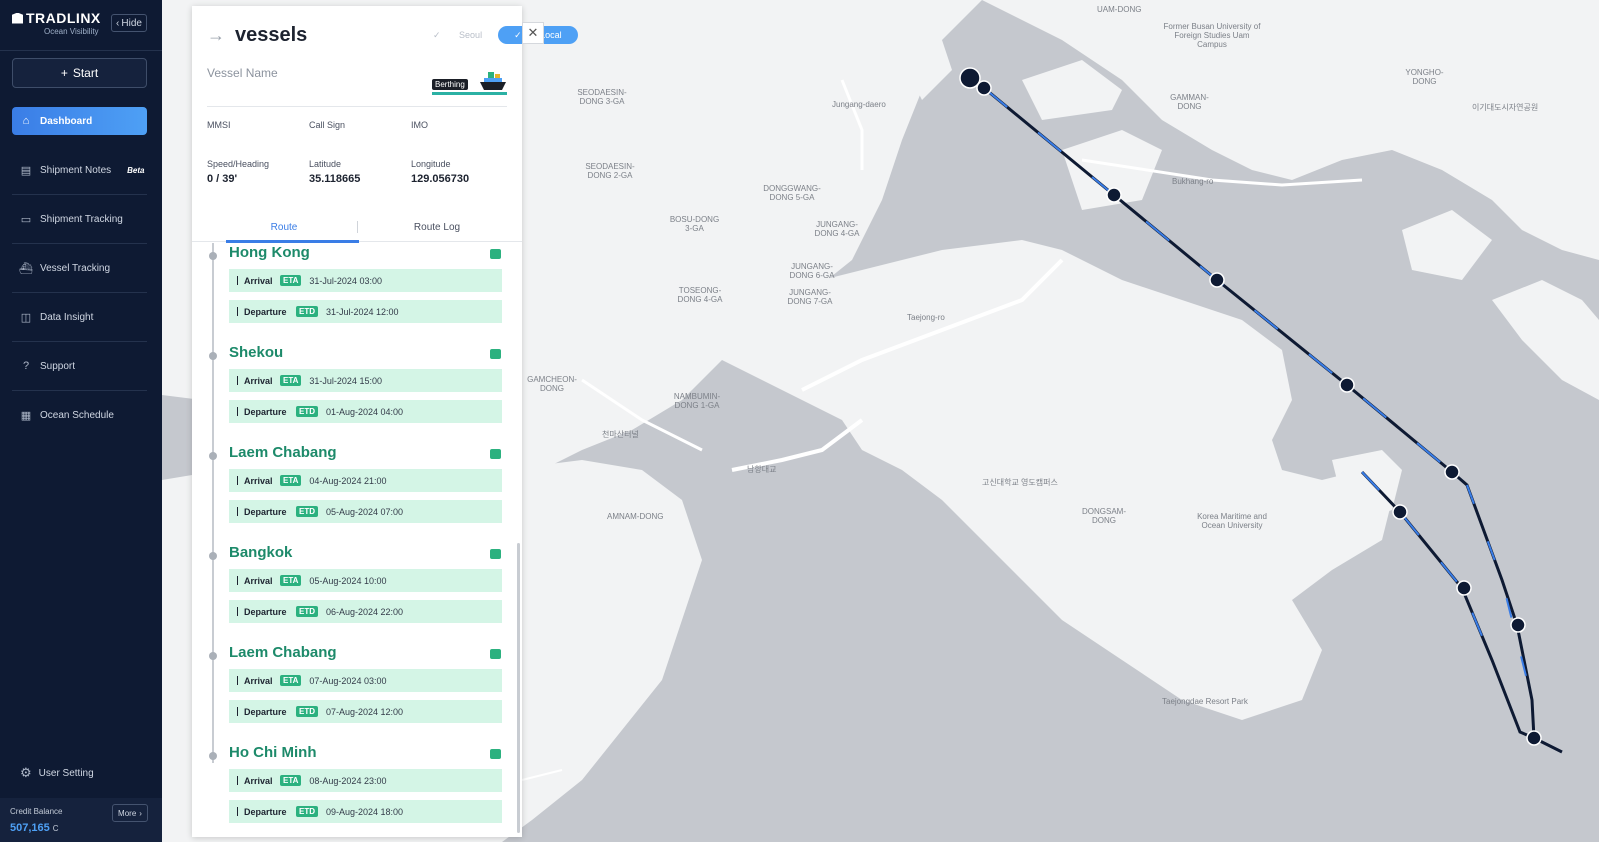 This screenshot has width=1599, height=842. I want to click on map-label: Jungang-daero, so click(859, 104).